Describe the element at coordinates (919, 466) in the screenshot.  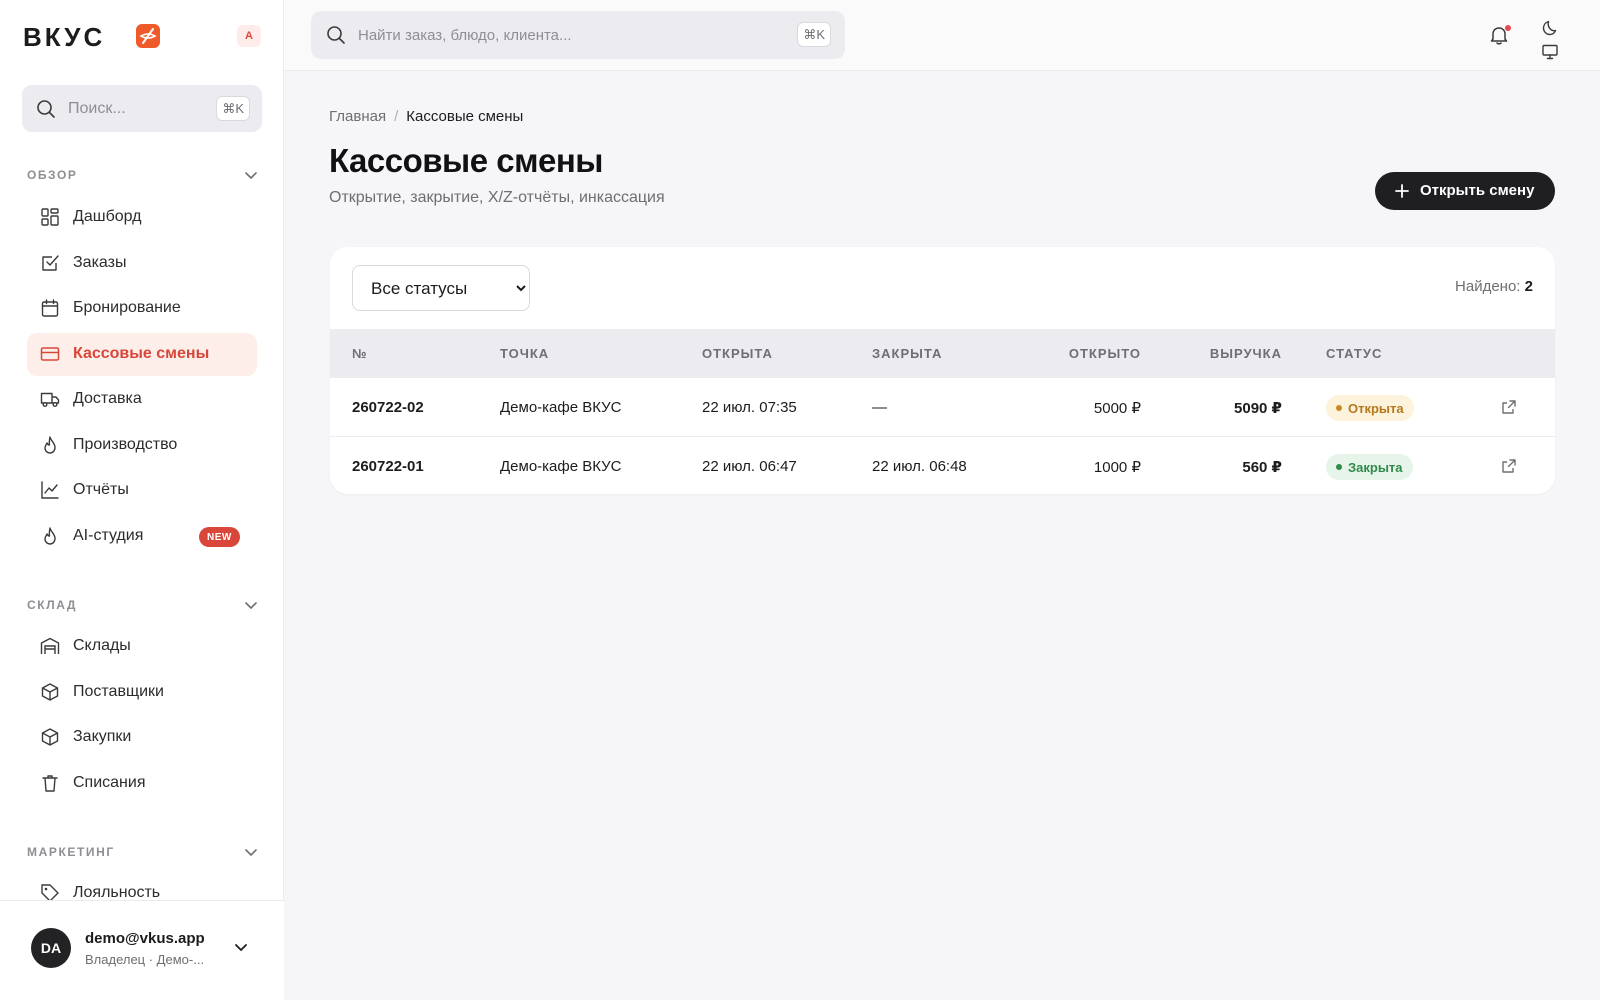
I see `shift-closed-at: 22 июл. 06:48` at that location.